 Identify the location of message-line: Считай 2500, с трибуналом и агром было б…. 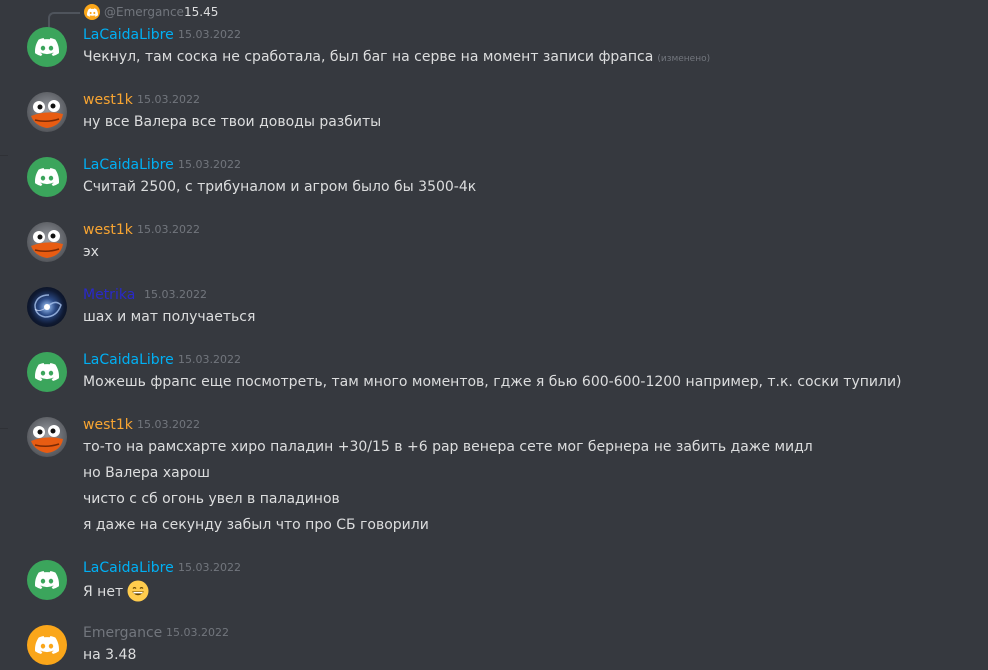
(280, 187).